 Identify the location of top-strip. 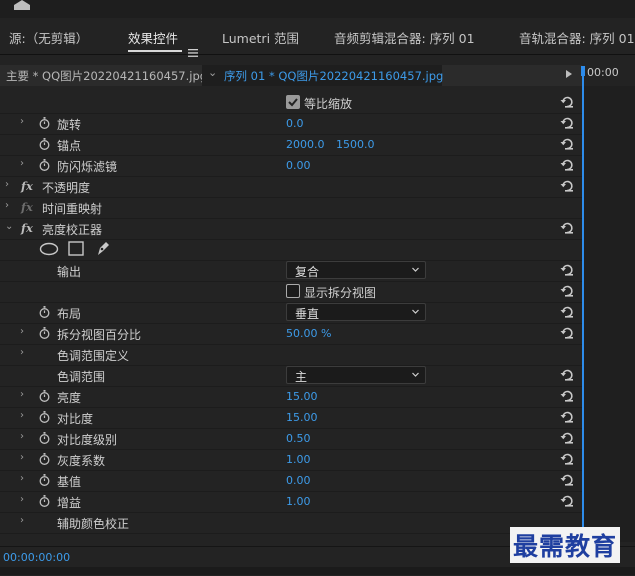
(317, 9).